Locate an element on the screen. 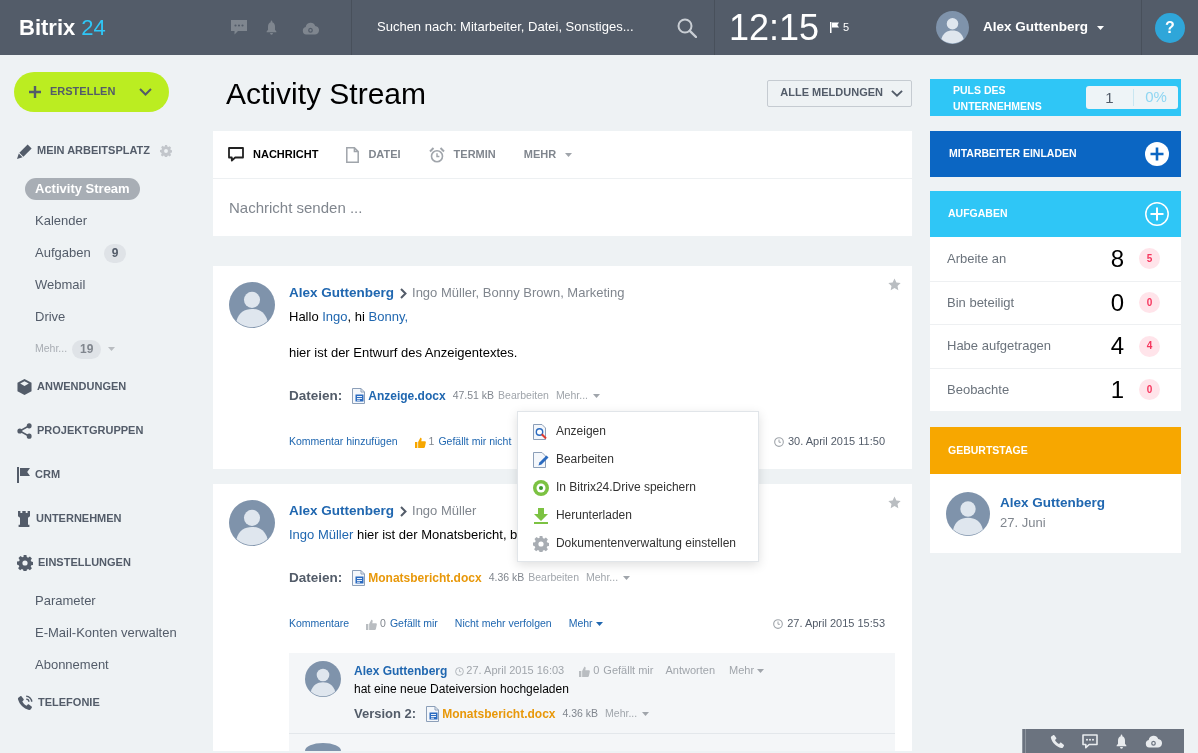 Image resolution: width=1198 pixels, height=753 pixels. download-icon is located at coordinates (540, 515).